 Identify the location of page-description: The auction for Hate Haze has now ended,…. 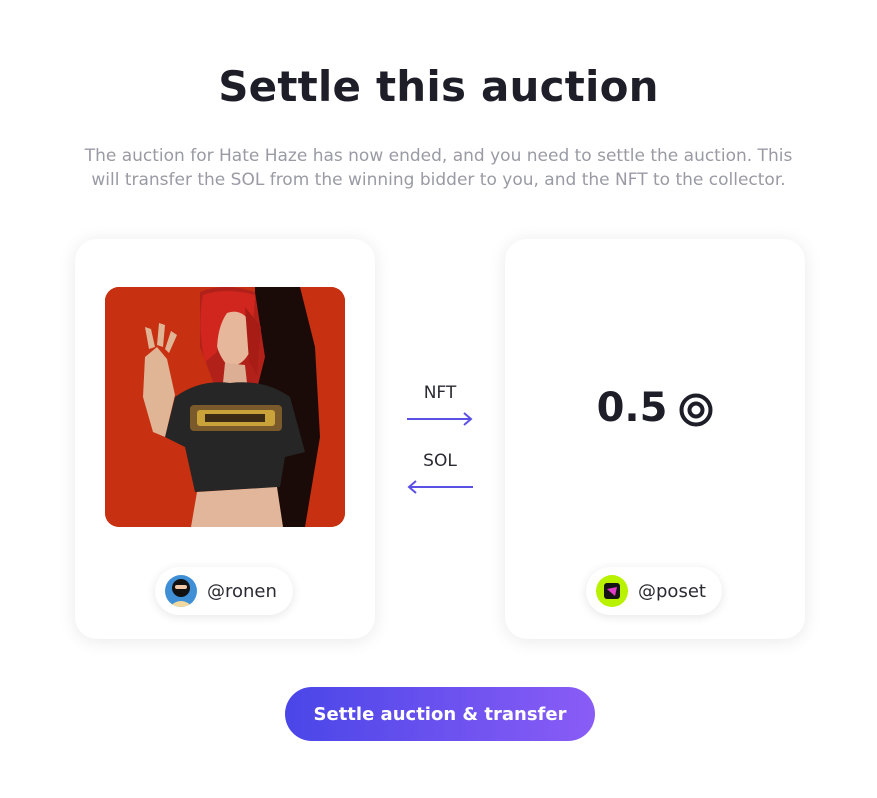
(438, 168).